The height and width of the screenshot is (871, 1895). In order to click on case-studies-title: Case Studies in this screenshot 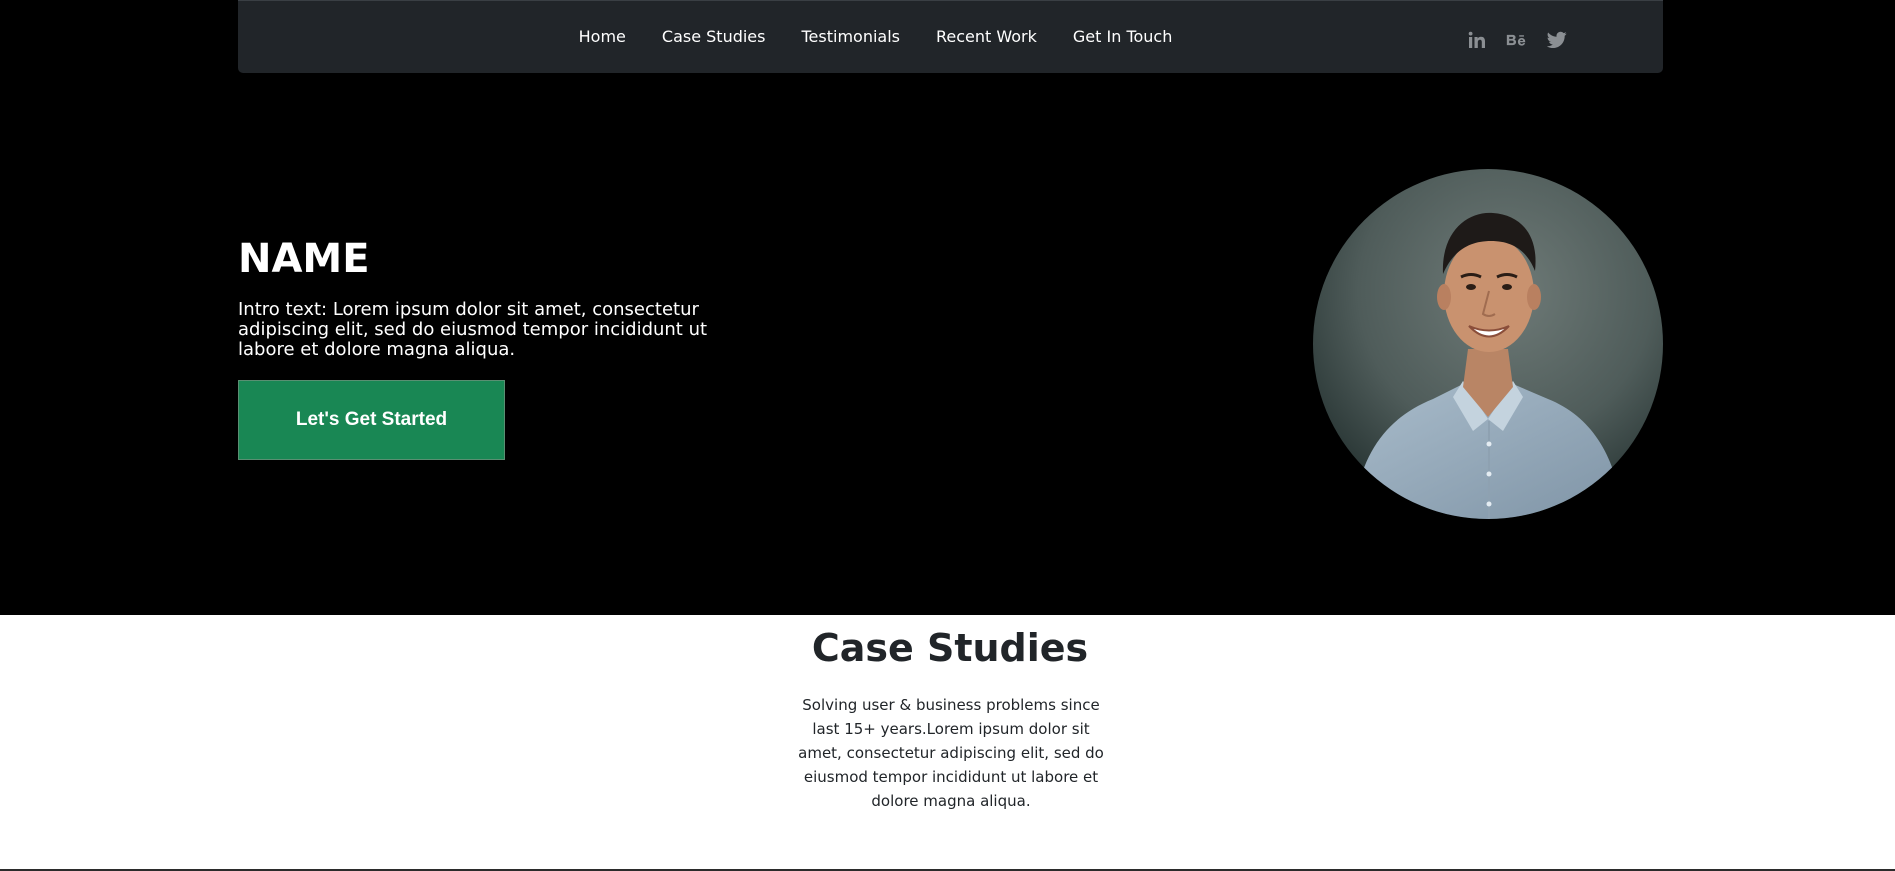, I will do `click(950, 648)`.